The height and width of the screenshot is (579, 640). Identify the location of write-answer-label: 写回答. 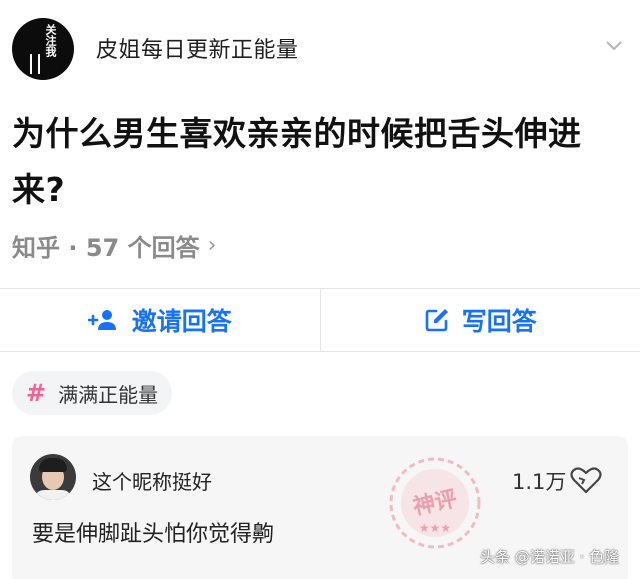
(499, 321).